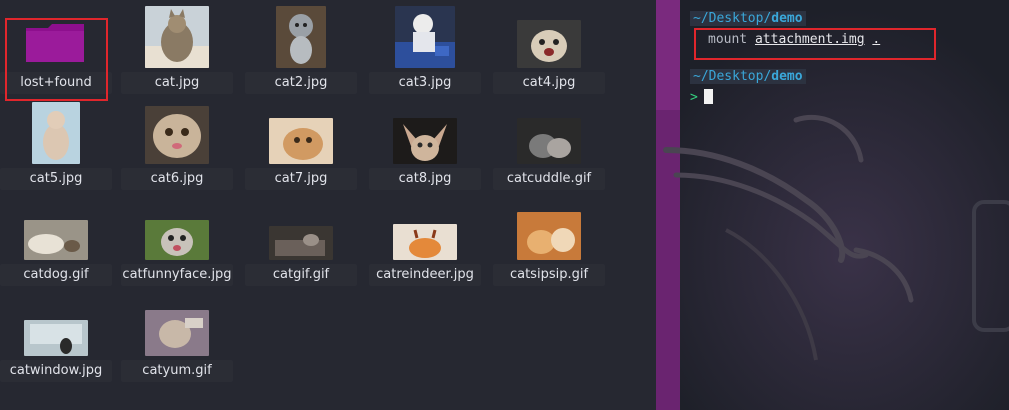 This screenshot has height=410, width=1009. What do you see at coordinates (728, 39) in the screenshot?
I see `command-name: mount` at bounding box center [728, 39].